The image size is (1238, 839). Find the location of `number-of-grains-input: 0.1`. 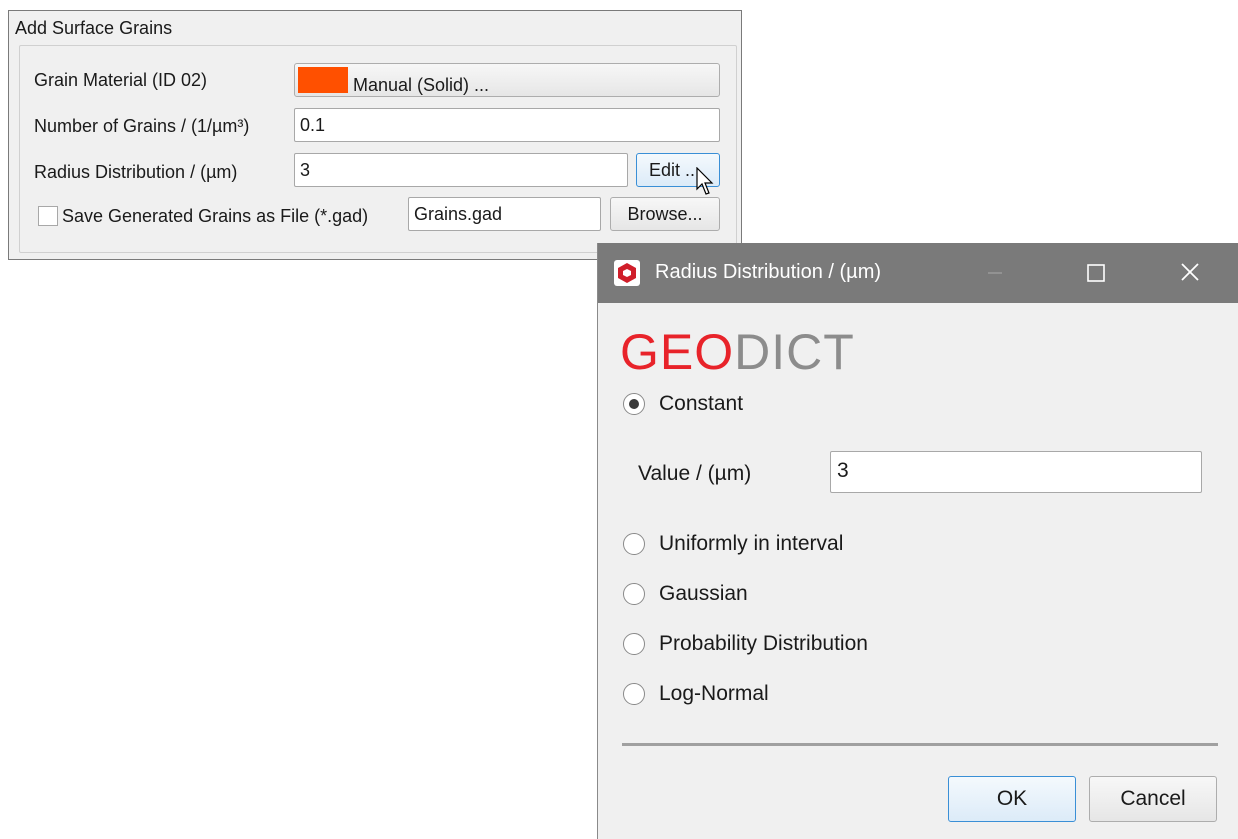

number-of-grains-input: 0.1 is located at coordinates (507, 125).